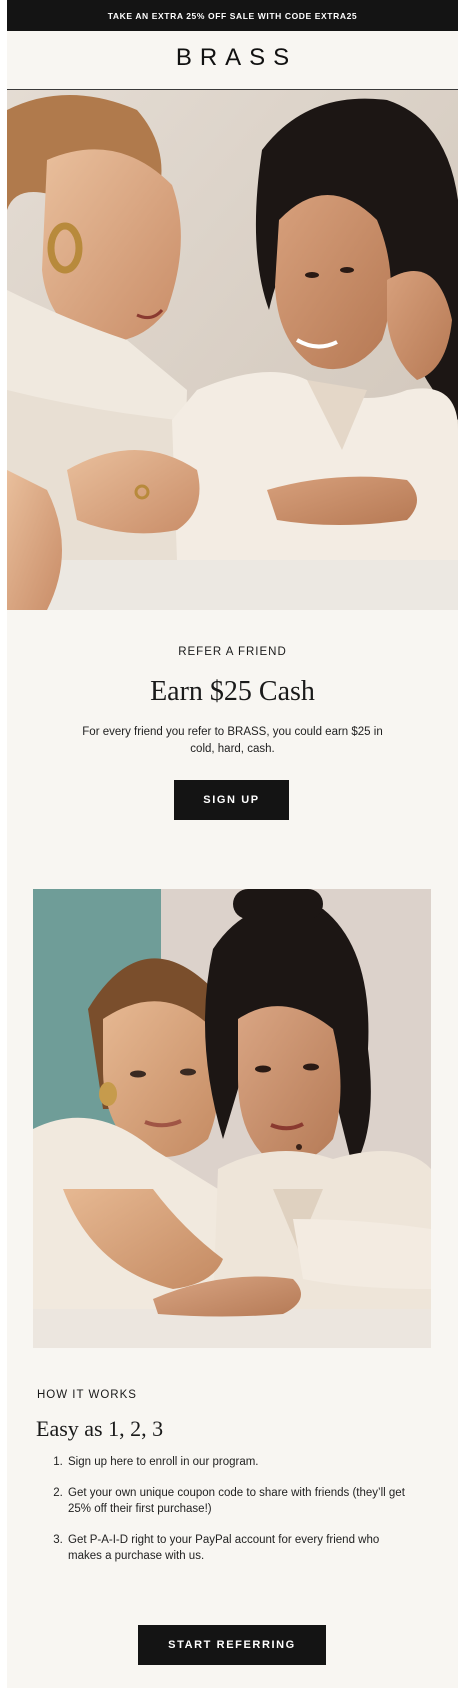  What do you see at coordinates (231, 800) in the screenshot?
I see `sign-up-button: SIGN UP` at bounding box center [231, 800].